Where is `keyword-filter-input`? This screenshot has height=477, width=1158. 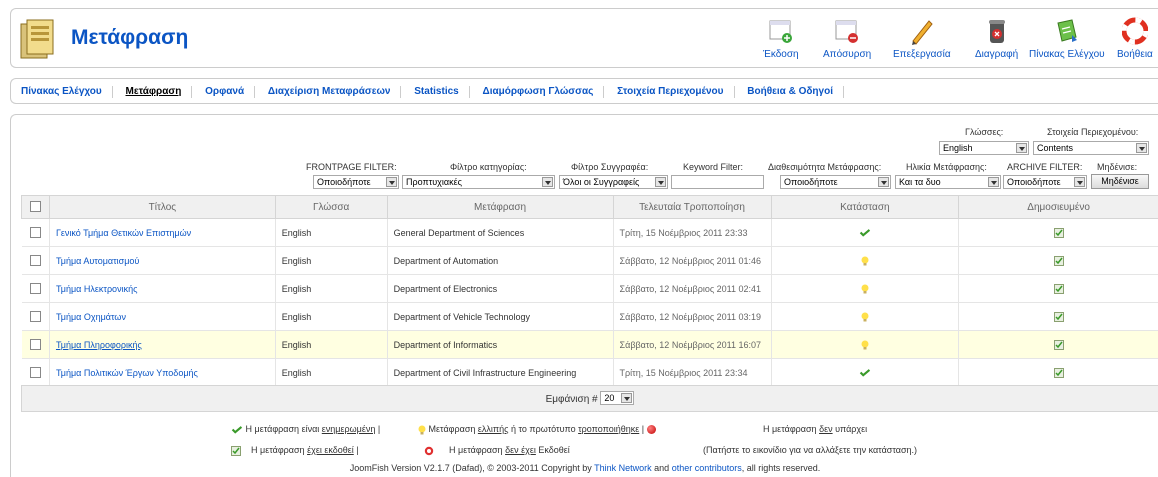 keyword-filter-input is located at coordinates (717, 182).